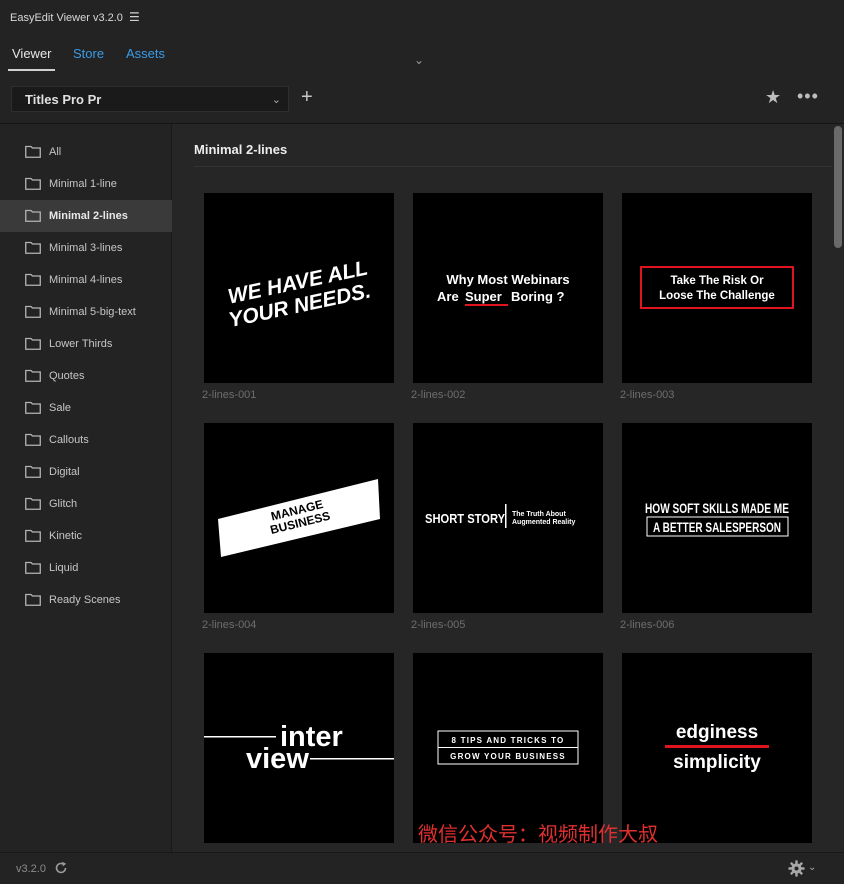 The image size is (844, 884). I want to click on template-thumbnail: inter view, so click(299, 748).